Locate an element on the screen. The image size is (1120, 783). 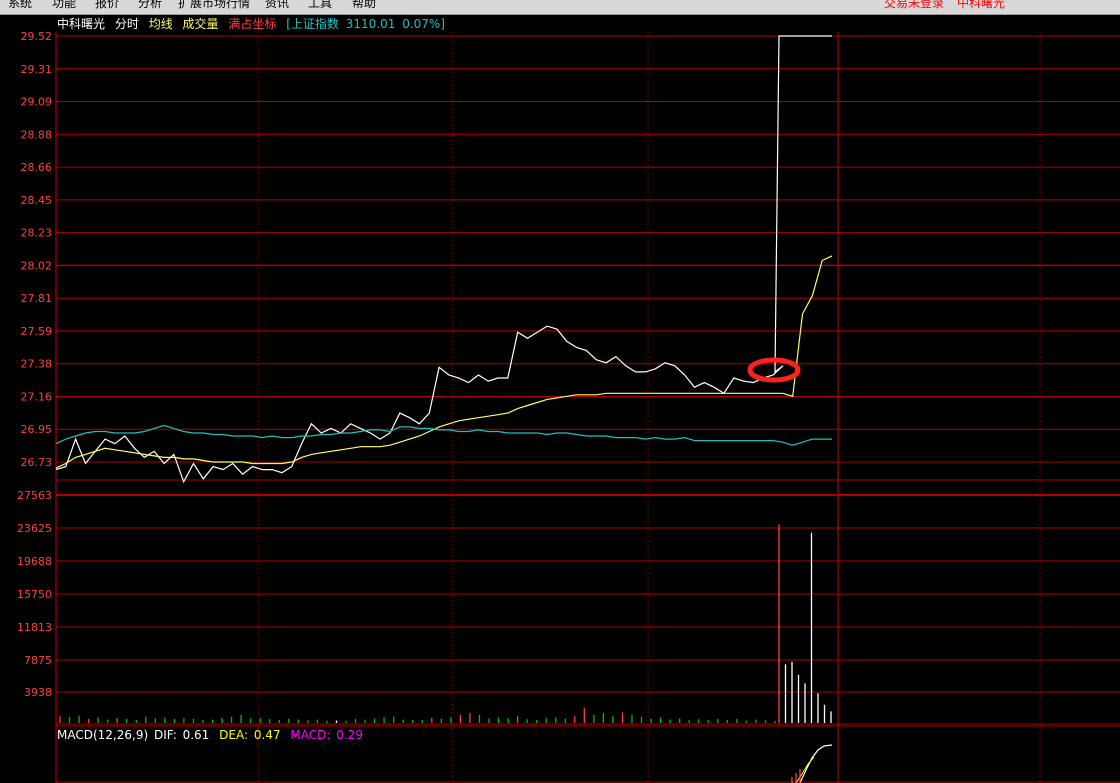
index-line is located at coordinates (443, 435).